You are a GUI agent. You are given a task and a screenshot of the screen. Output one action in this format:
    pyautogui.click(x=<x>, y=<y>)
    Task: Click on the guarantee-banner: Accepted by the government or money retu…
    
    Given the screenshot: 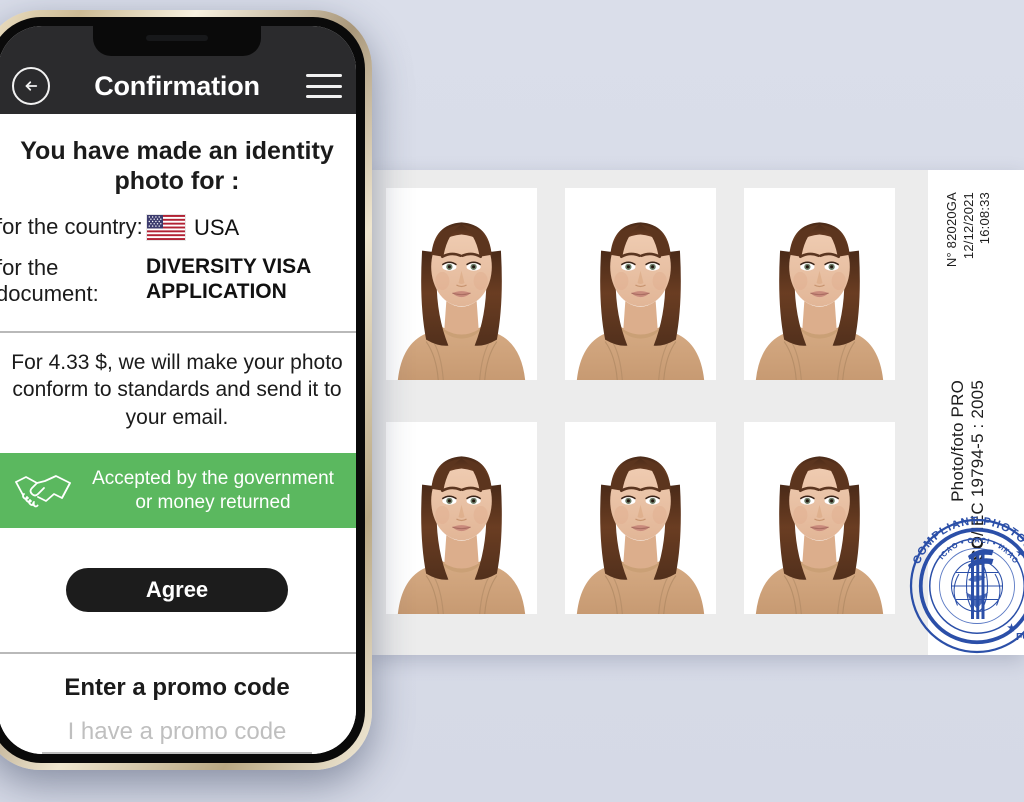 What is the action you would take?
    pyautogui.click(x=178, y=490)
    